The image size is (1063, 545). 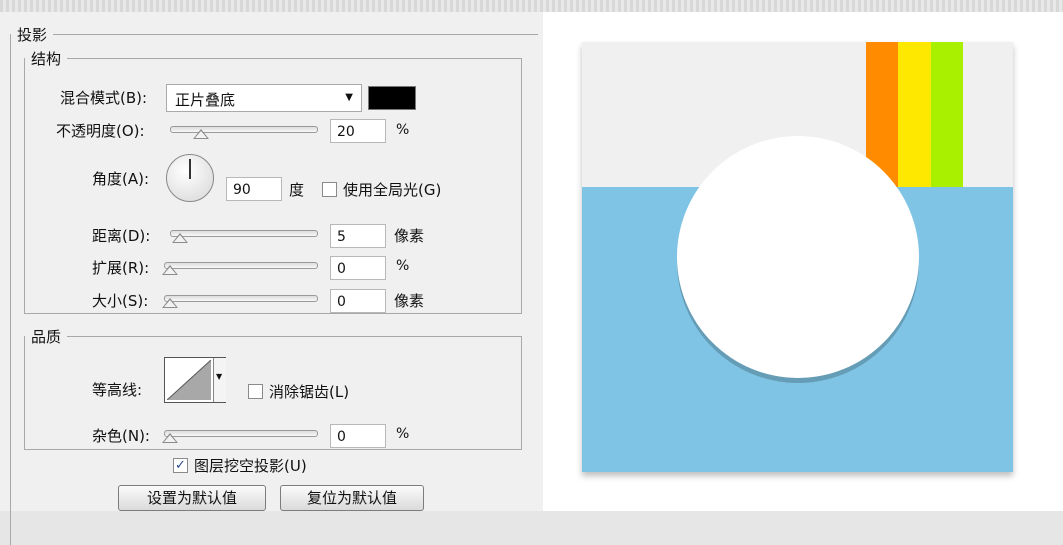 What do you see at coordinates (104, 98) in the screenshot?
I see `blend-mode-label: 混合模式(B):` at bounding box center [104, 98].